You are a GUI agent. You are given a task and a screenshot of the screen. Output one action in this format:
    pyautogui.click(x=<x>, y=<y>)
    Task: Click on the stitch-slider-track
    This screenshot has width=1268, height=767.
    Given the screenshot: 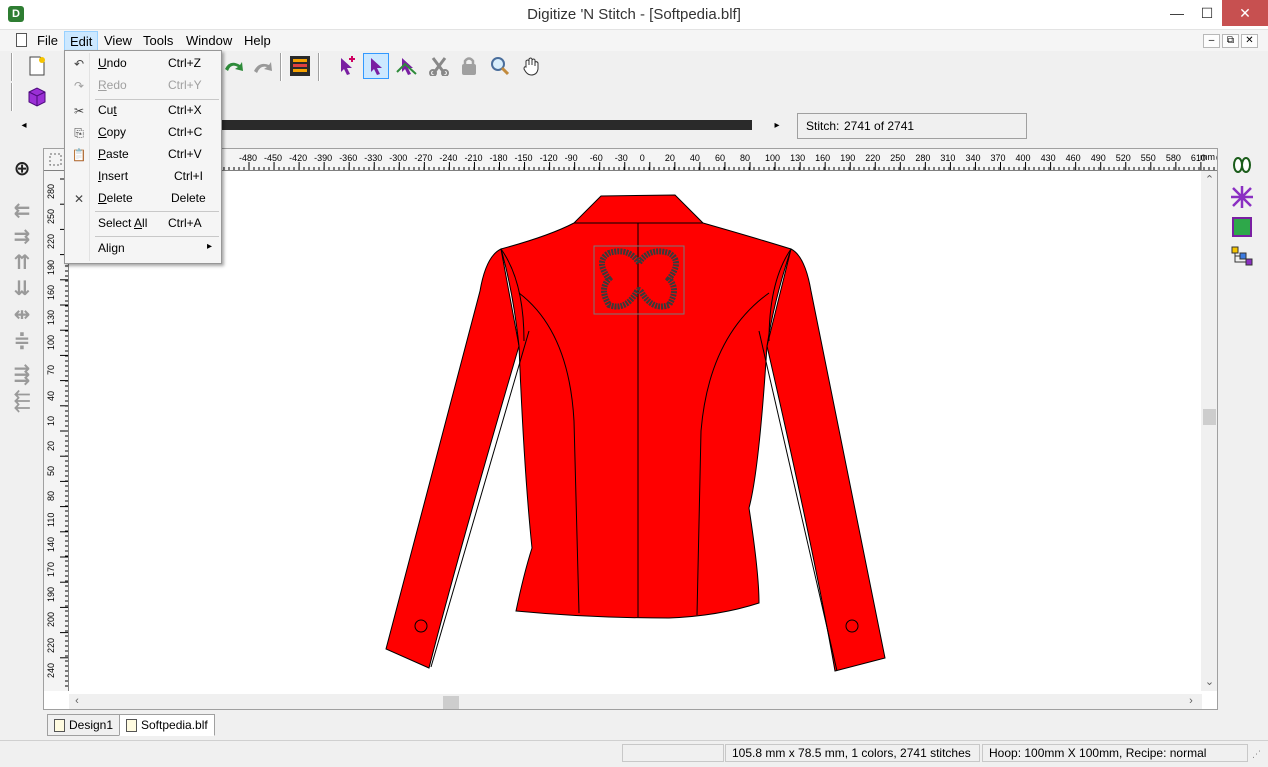 What is the action you would take?
    pyautogui.click(x=487, y=125)
    